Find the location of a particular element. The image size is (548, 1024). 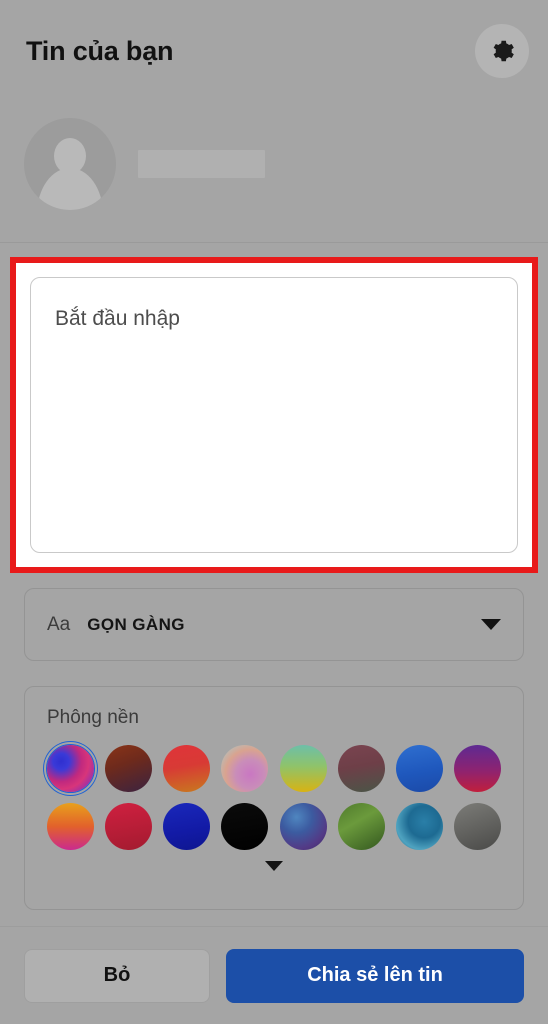

user-name is located at coordinates (201, 164).